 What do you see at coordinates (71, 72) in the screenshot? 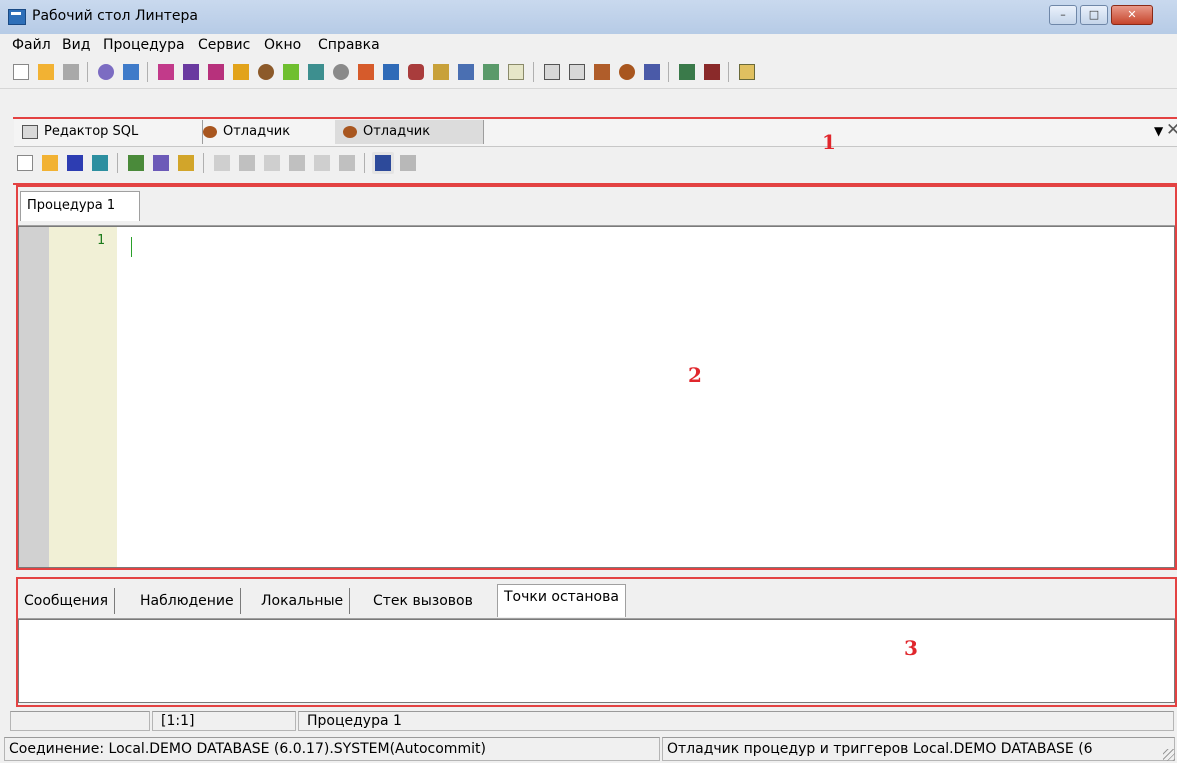
I see `disabled-icon` at bounding box center [71, 72].